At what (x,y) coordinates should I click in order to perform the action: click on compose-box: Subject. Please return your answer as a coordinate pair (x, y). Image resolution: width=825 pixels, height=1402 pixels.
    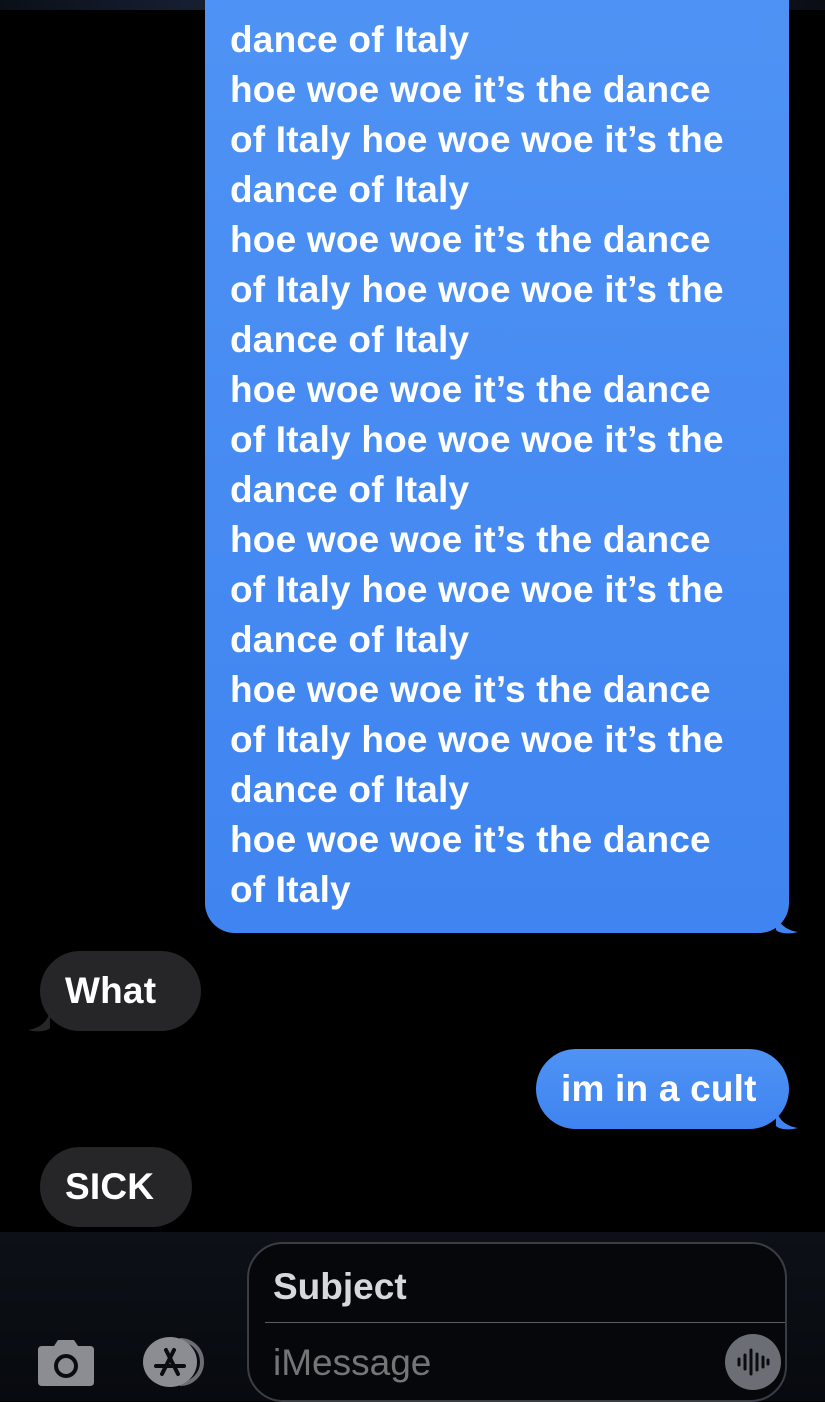
    Looking at the image, I should click on (517, 1322).